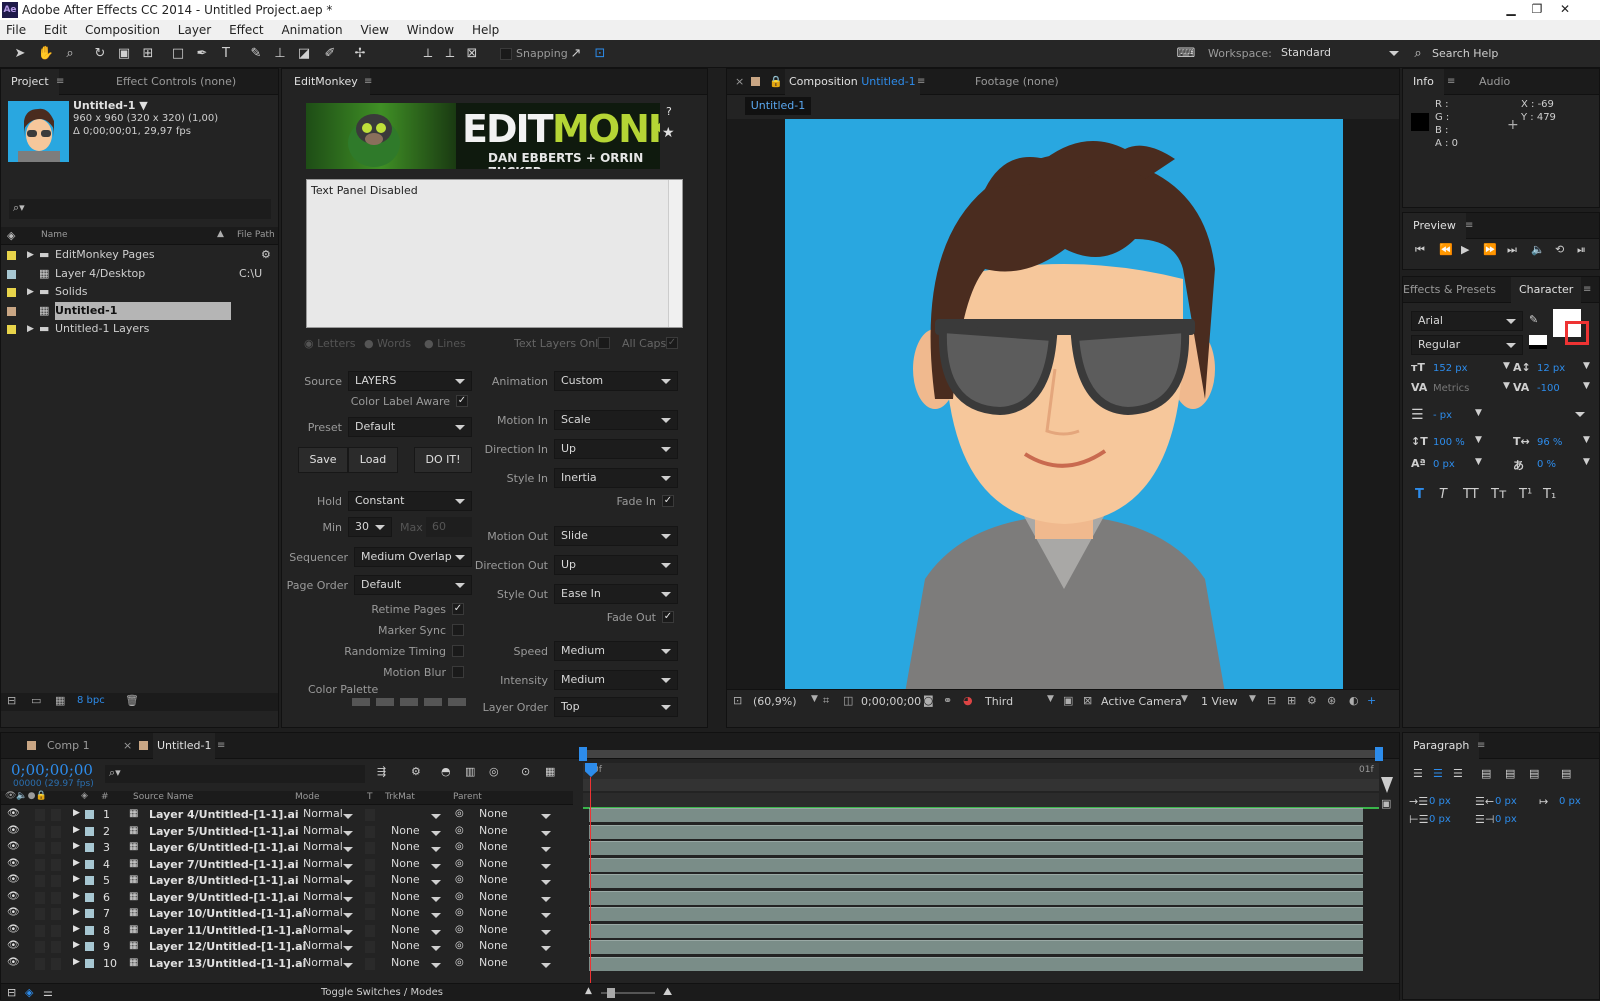 The width and height of the screenshot is (1600, 1001). I want to click on style-out-dropdown: Ease In, so click(616, 594).